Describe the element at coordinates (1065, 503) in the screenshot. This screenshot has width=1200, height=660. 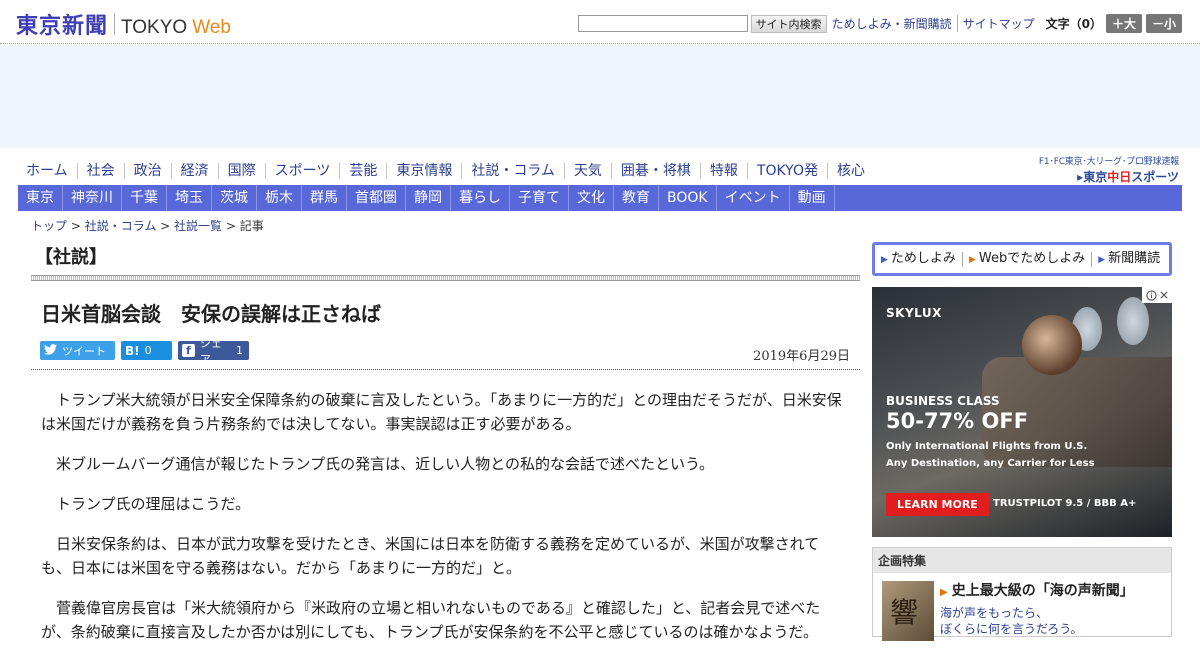
I see `ad-trust: TRUSTPILOT 9.5 / BBB A+` at that location.